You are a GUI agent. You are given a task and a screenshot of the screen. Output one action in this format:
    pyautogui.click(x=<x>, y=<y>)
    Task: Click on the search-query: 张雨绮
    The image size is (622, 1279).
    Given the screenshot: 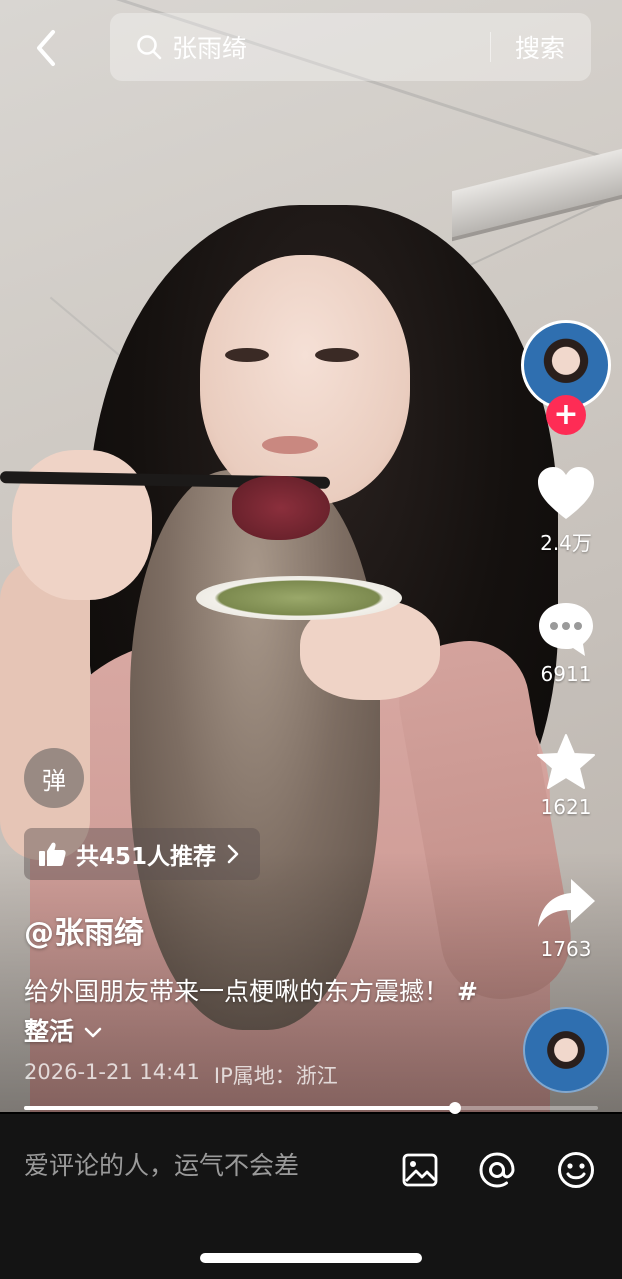 What is the action you would take?
    pyautogui.click(x=331, y=47)
    